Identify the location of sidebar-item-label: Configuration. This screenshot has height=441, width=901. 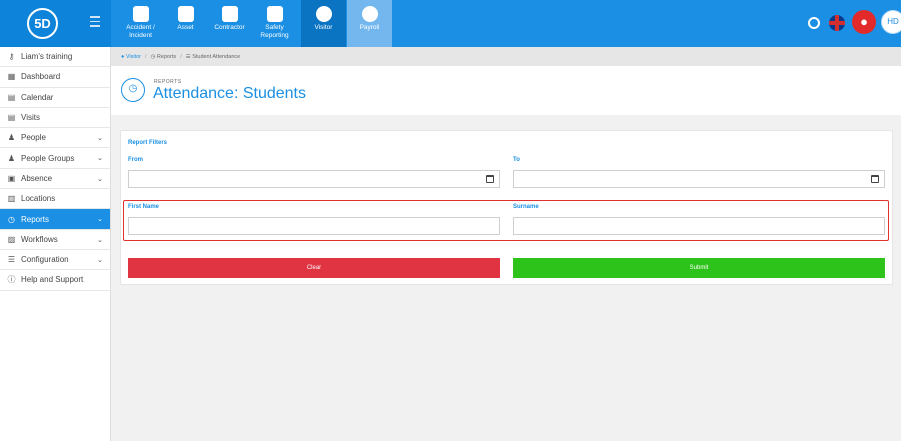
(45, 260).